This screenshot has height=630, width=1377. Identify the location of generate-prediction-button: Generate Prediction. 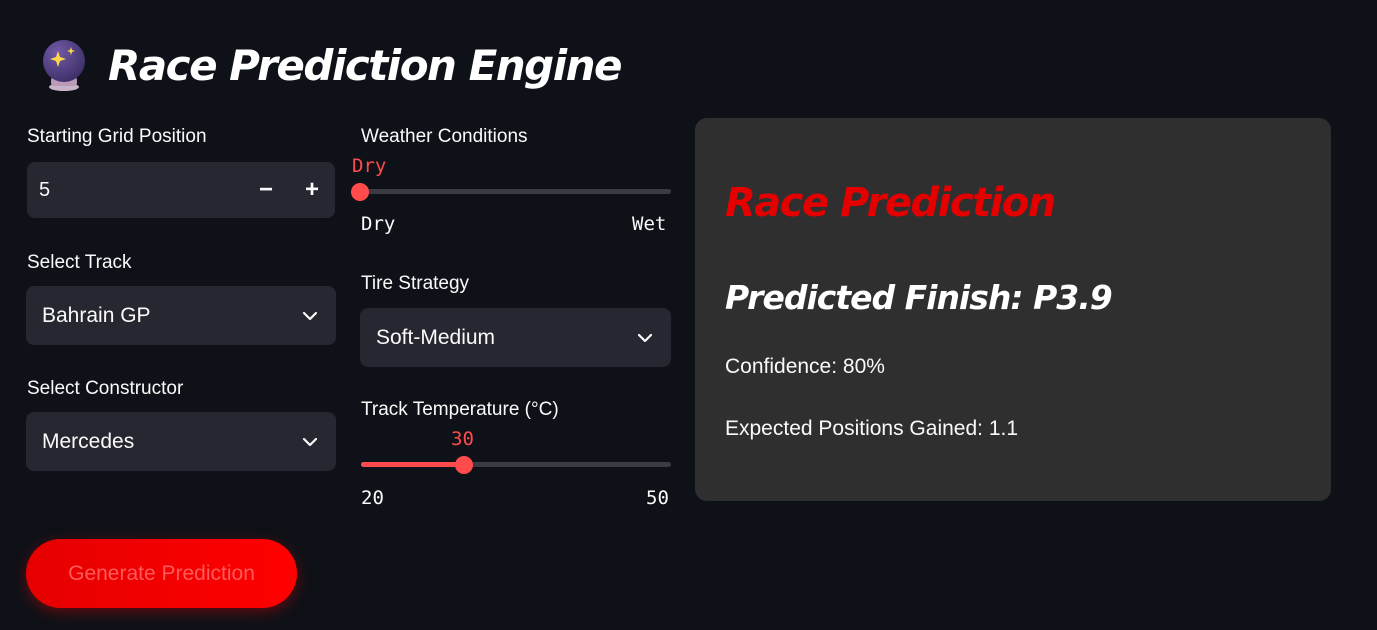
(161, 573).